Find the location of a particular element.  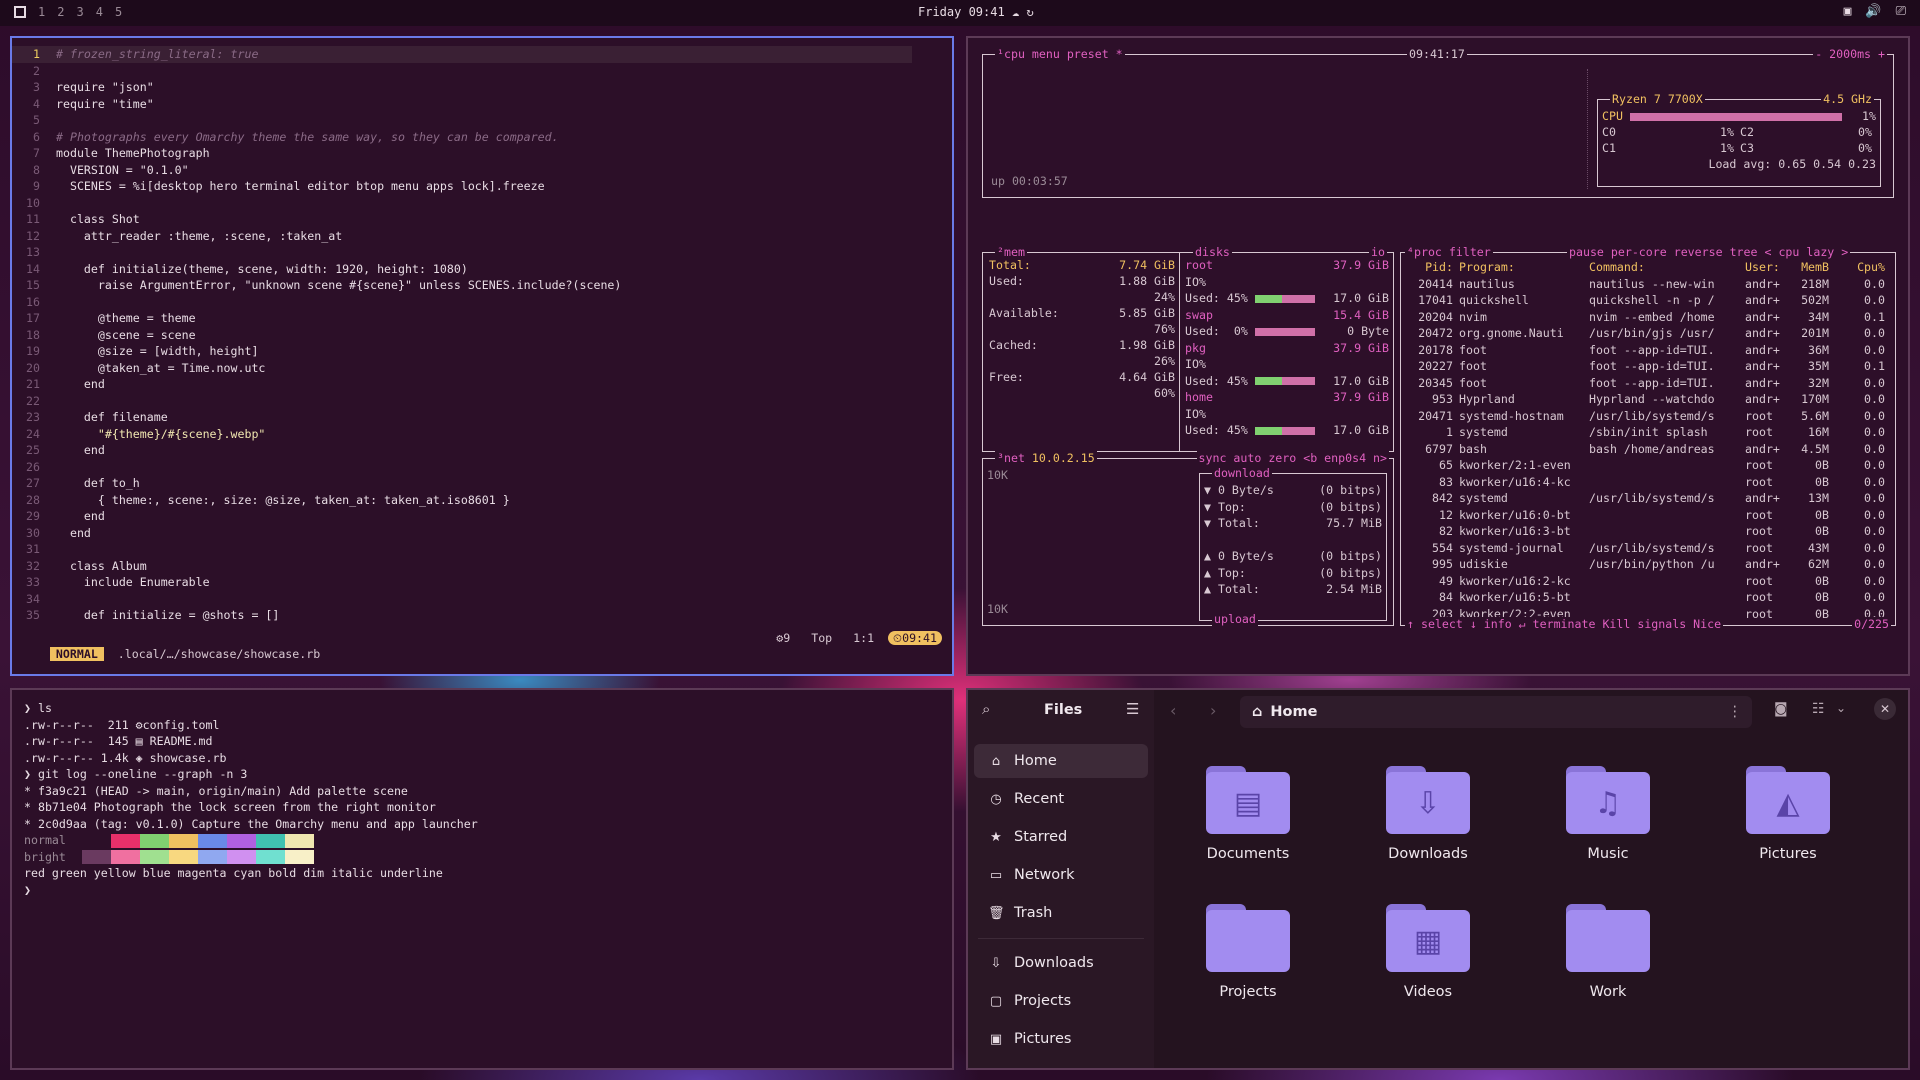

clock: Friday 09:41 ☁ ↻ is located at coordinates (976, 12).